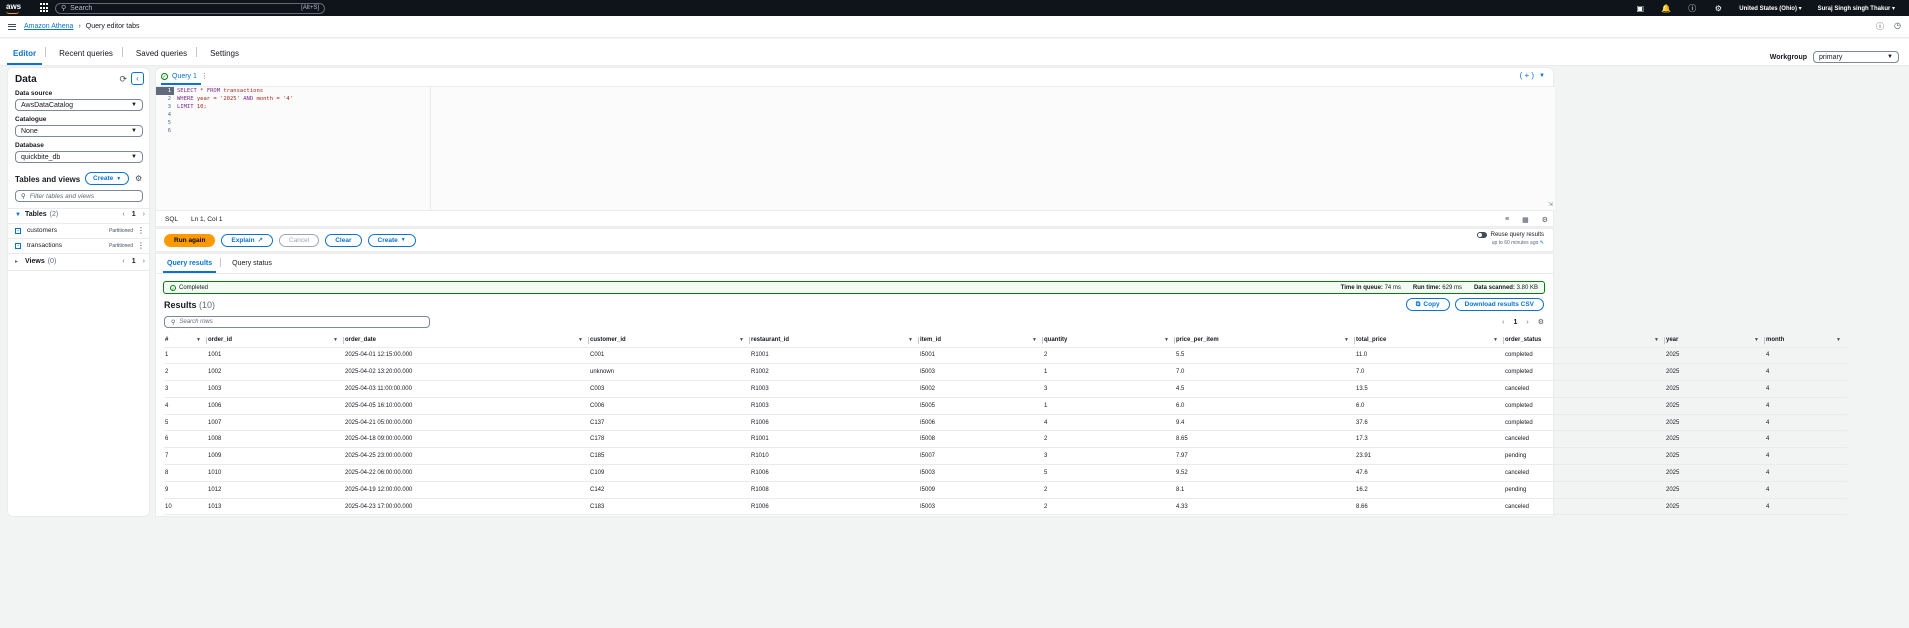 This screenshot has height=628, width=1909. I want to click on aws-logo: aws, so click(15, 8).